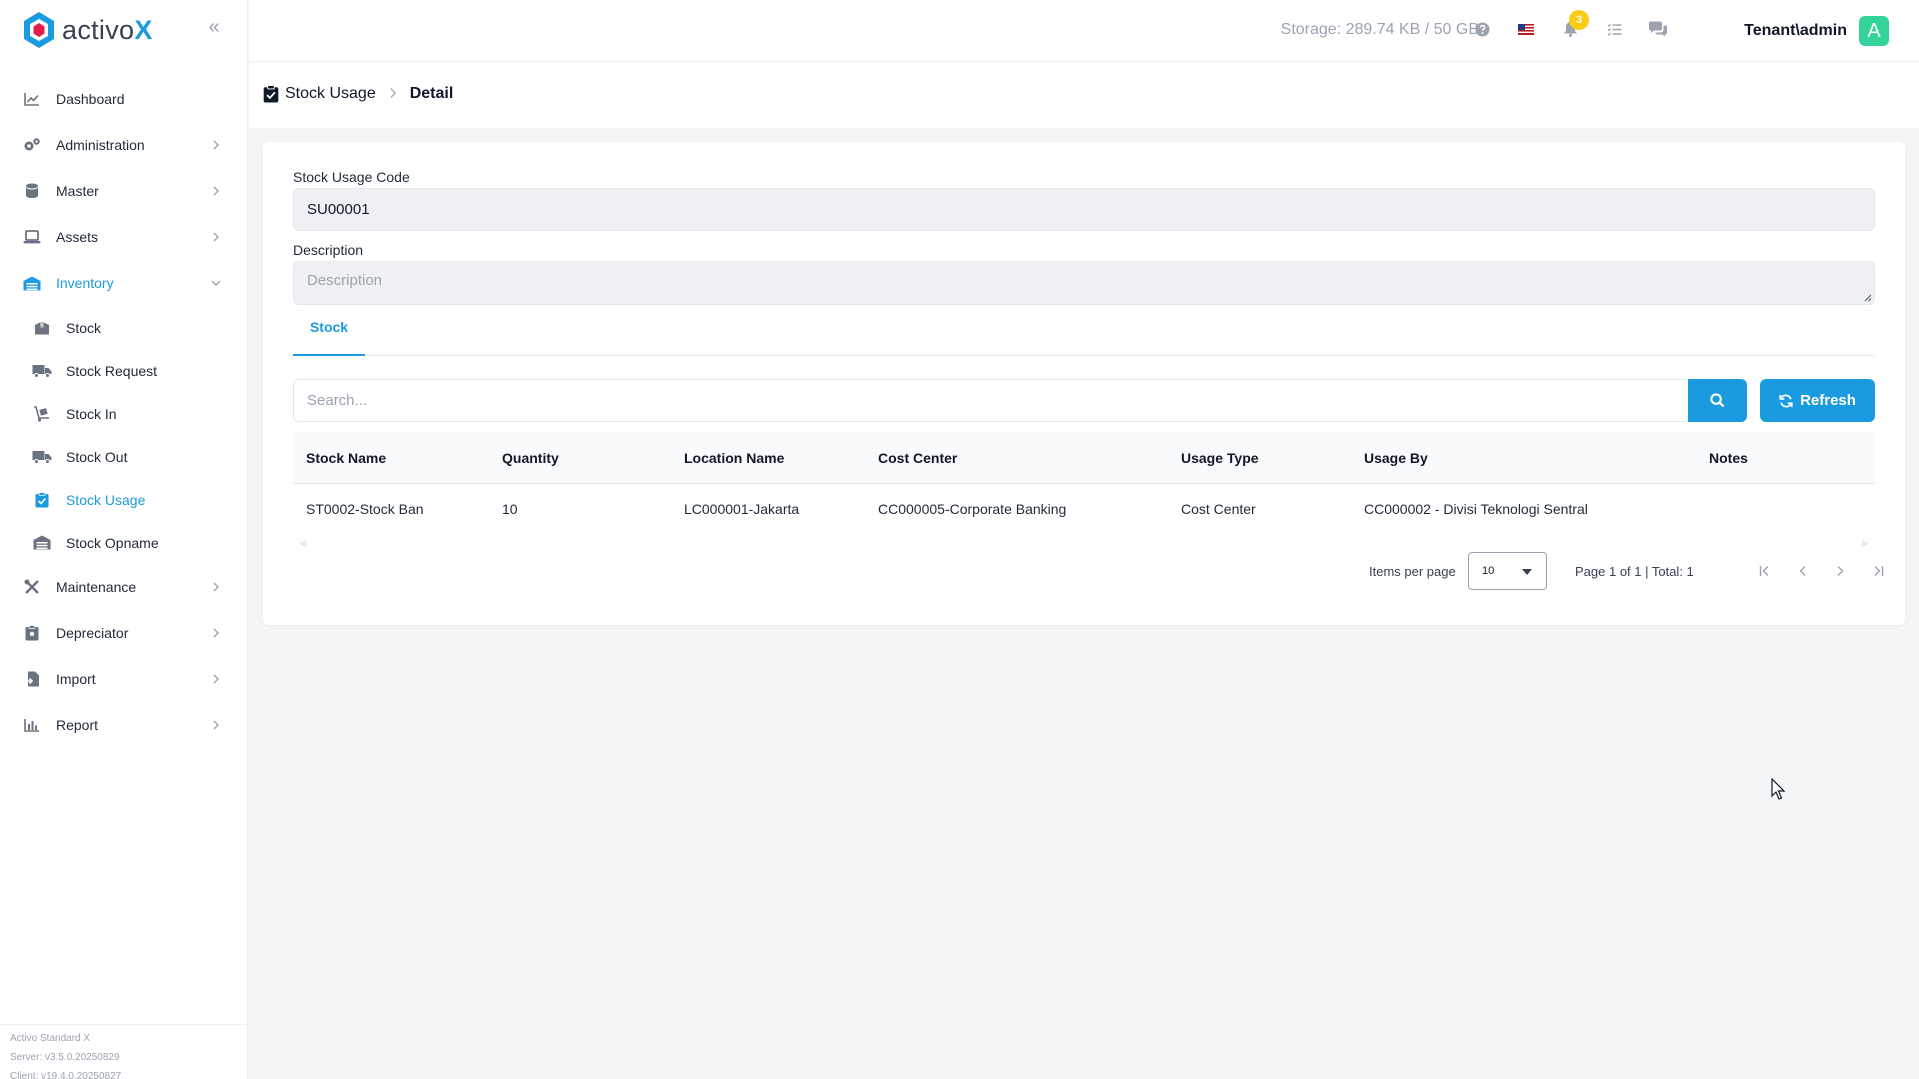 Image resolution: width=1919 pixels, height=1079 pixels. I want to click on horizontal-scrollbar: ◀ ▶, so click(1084, 544).